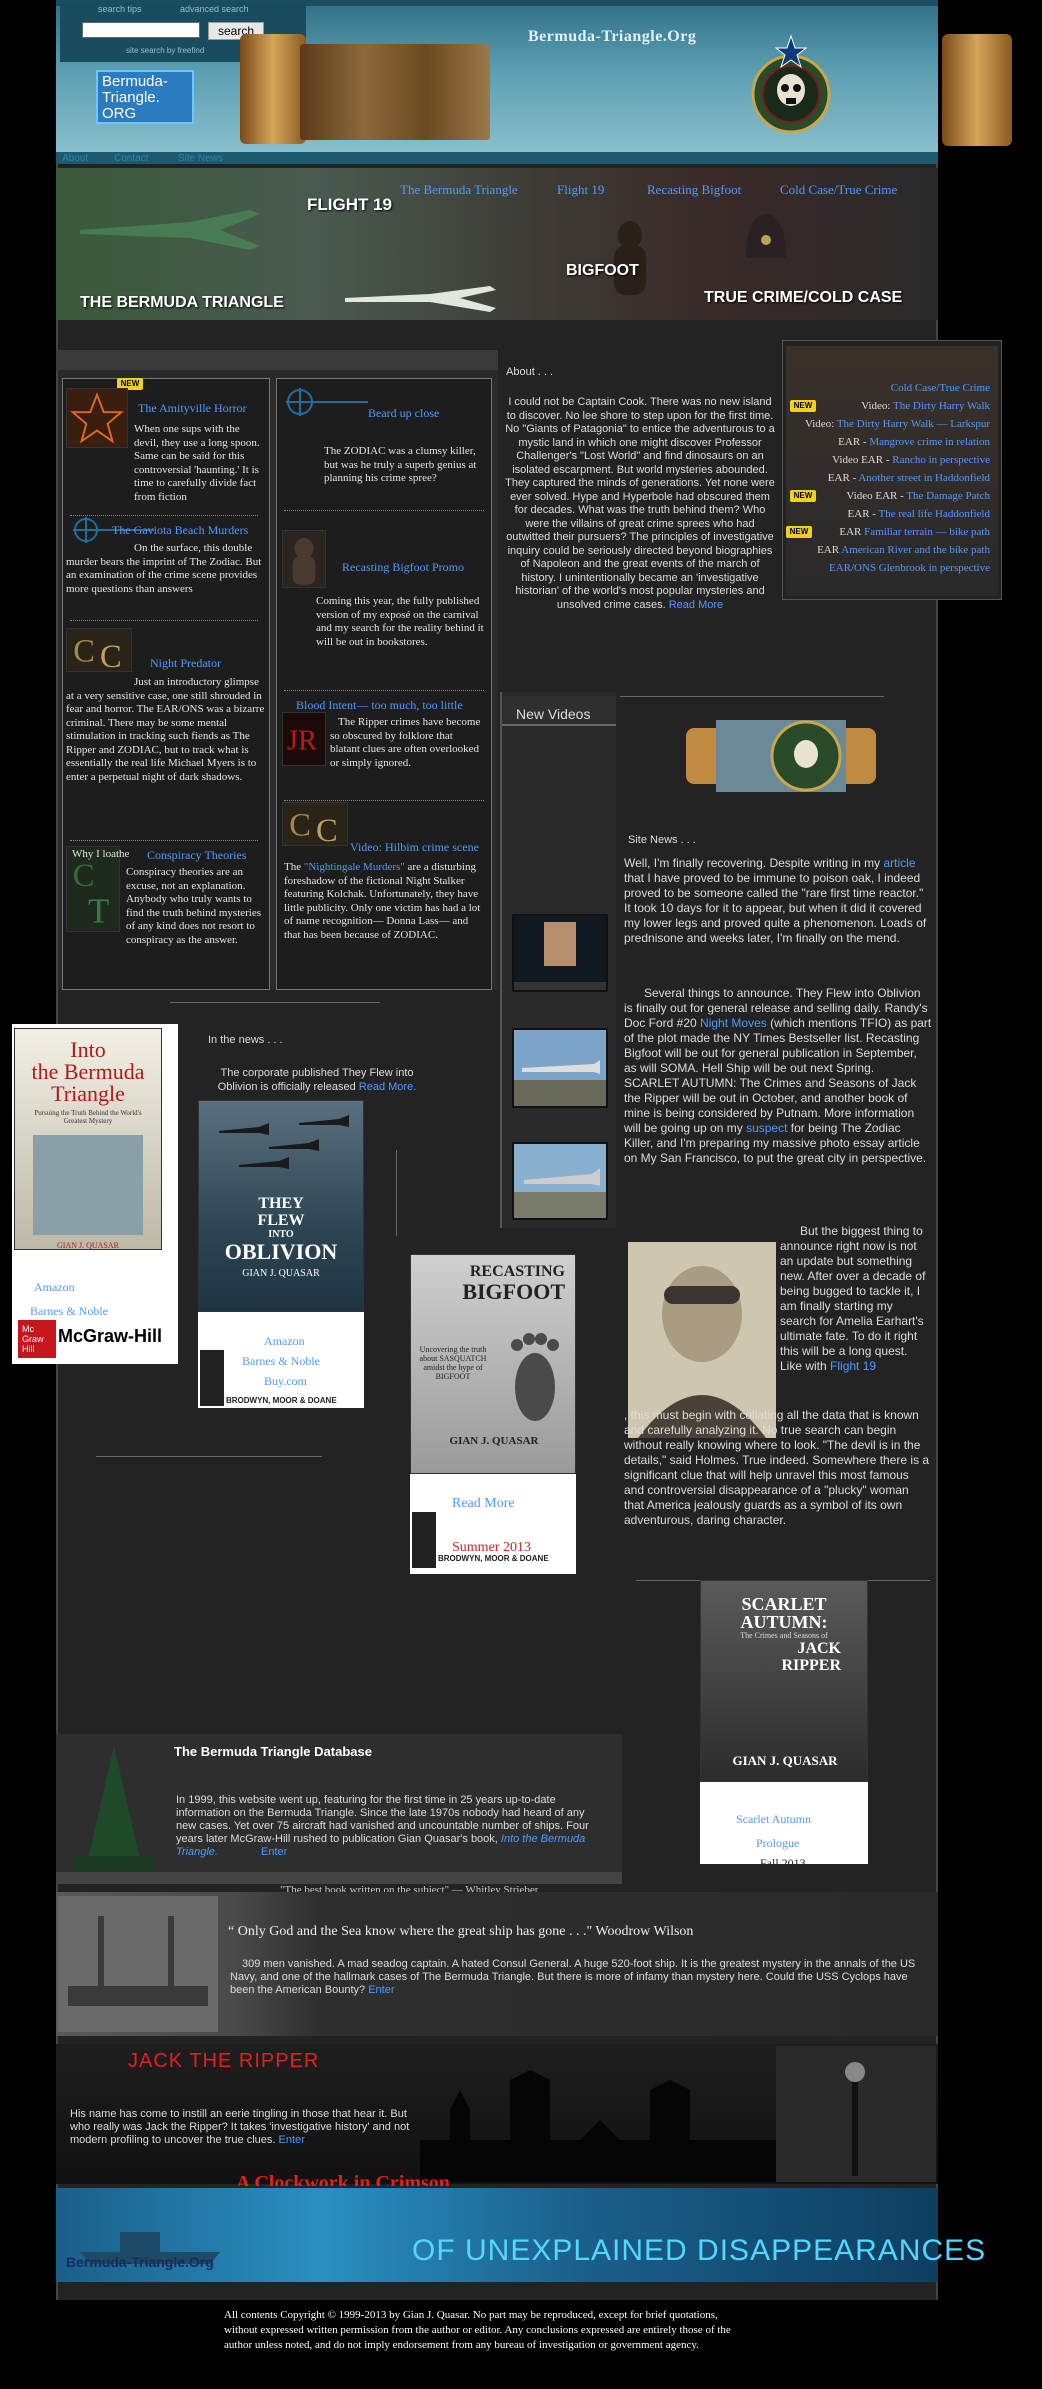 This screenshot has width=1042, height=2389. Describe the element at coordinates (414, 847) in the screenshot. I see `story-link-hilbim-video: Video: Hilbim crime scene` at that location.